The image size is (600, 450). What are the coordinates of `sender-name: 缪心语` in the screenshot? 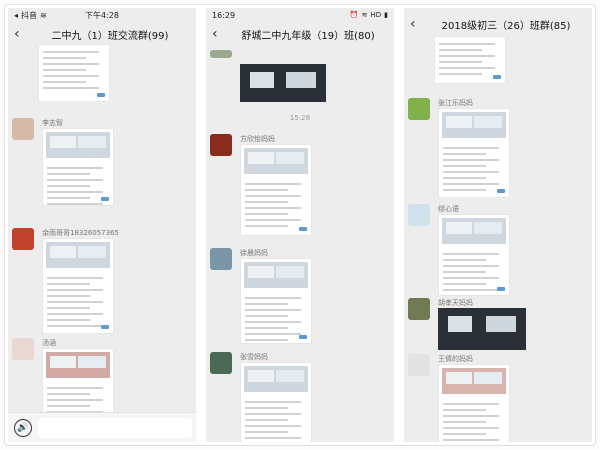 It's located at (448, 209).